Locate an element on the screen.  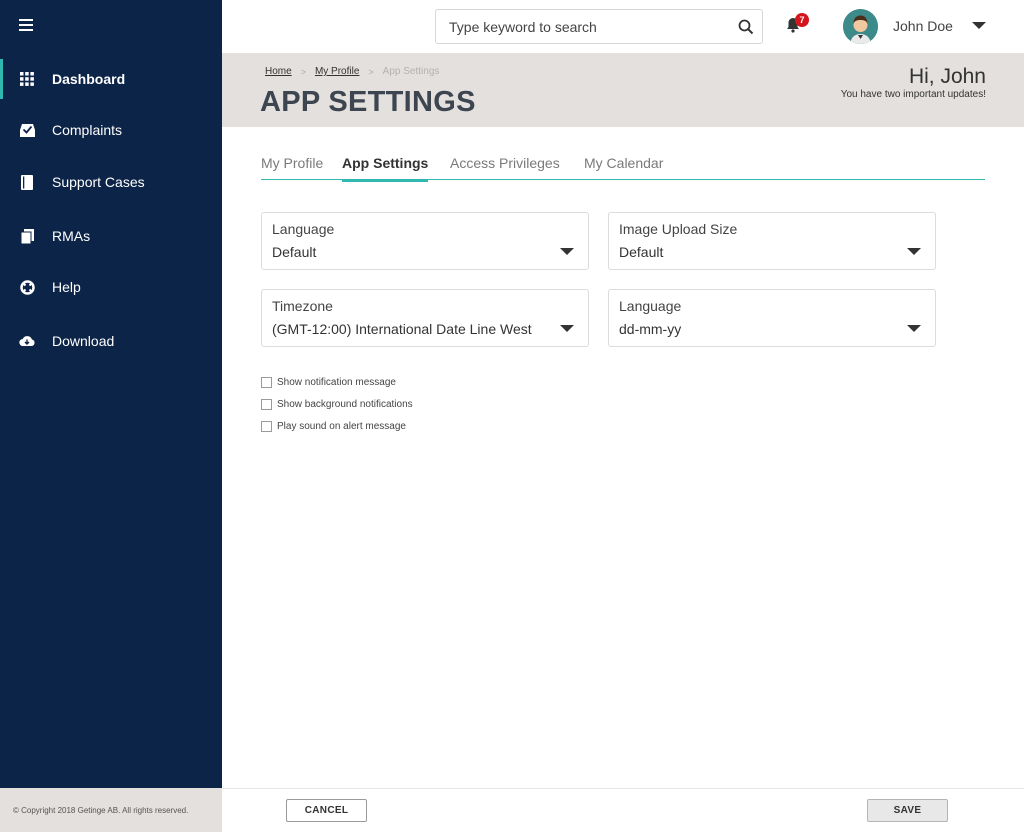
hamburger-menu-icon is located at coordinates (26, 26).